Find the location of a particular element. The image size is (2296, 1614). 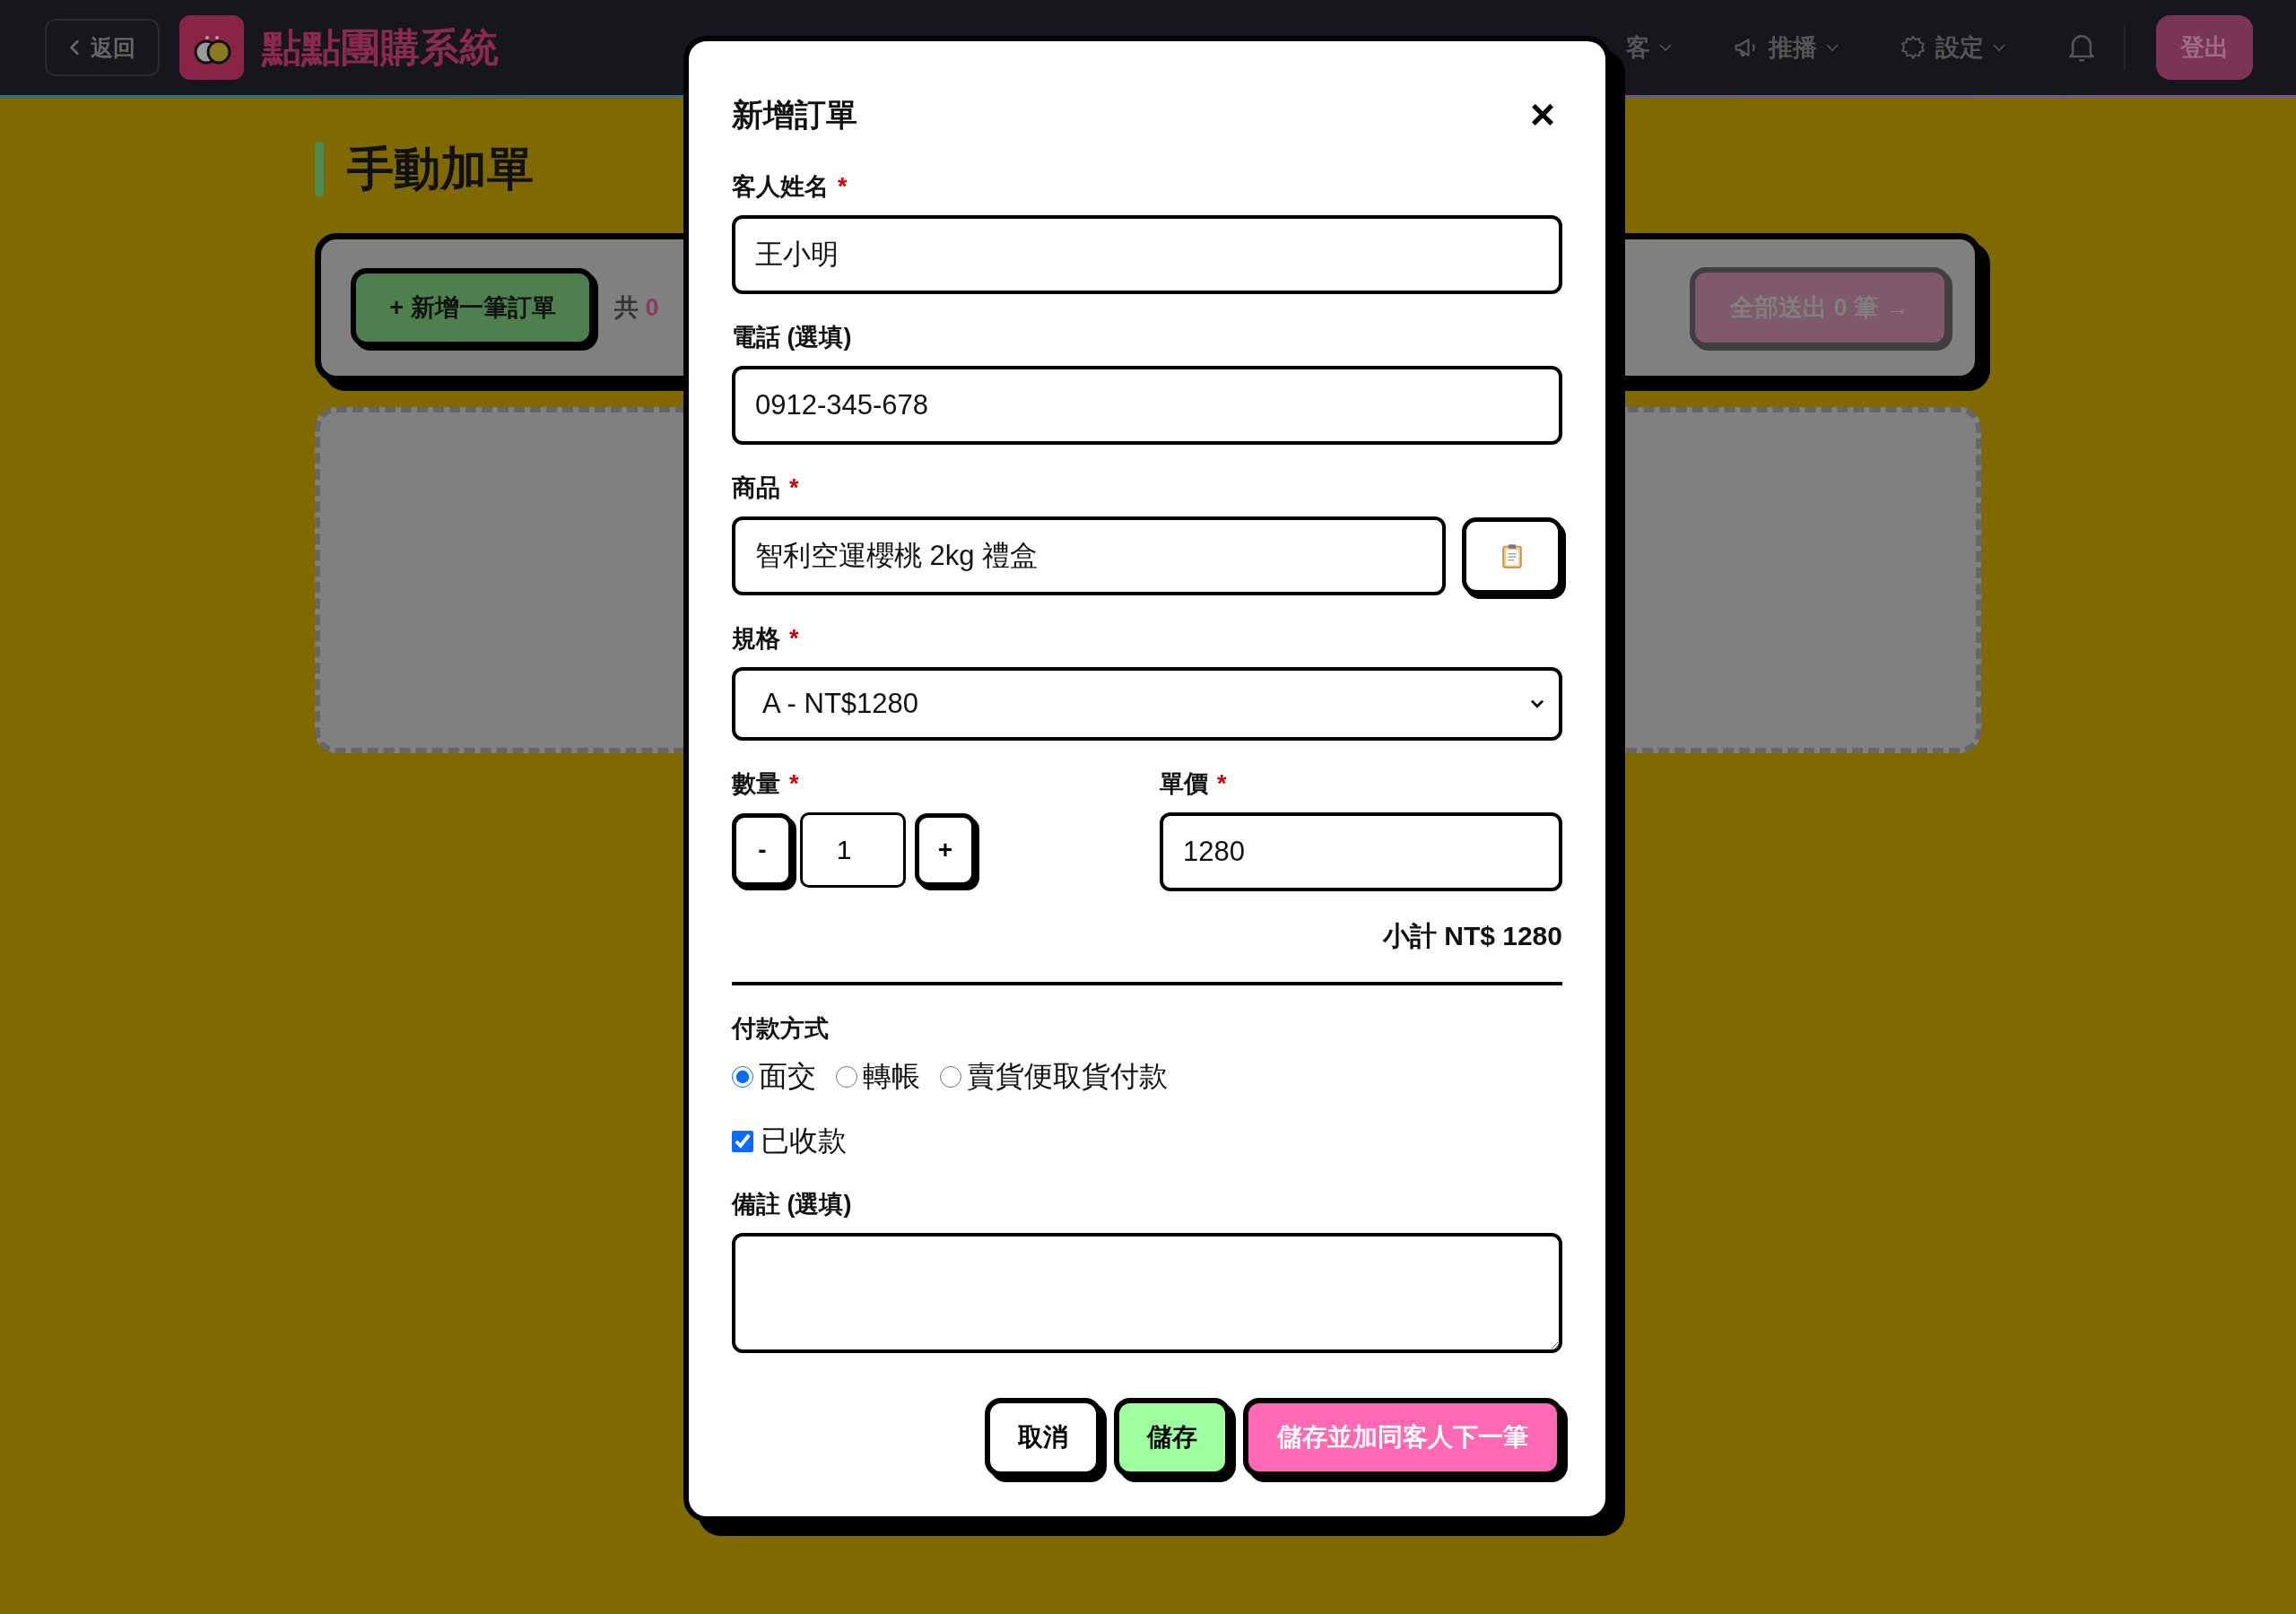

radio-label: 轉帳 is located at coordinates (891, 1076).